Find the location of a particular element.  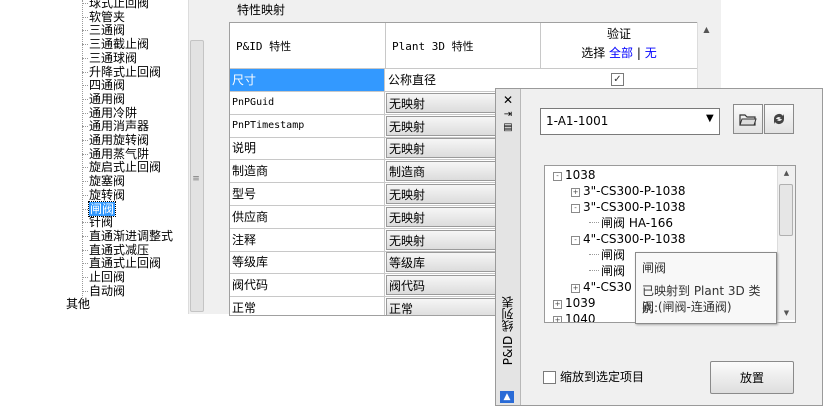

section-title: 特性映射 is located at coordinates (261, 10).